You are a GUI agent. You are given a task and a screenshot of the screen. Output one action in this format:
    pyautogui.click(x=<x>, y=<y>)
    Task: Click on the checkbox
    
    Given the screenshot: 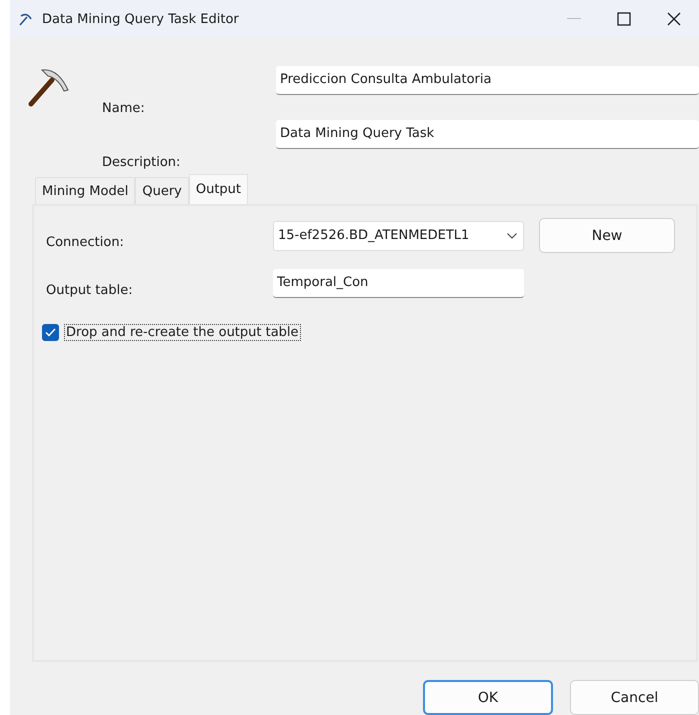 What is the action you would take?
    pyautogui.click(x=50, y=332)
    